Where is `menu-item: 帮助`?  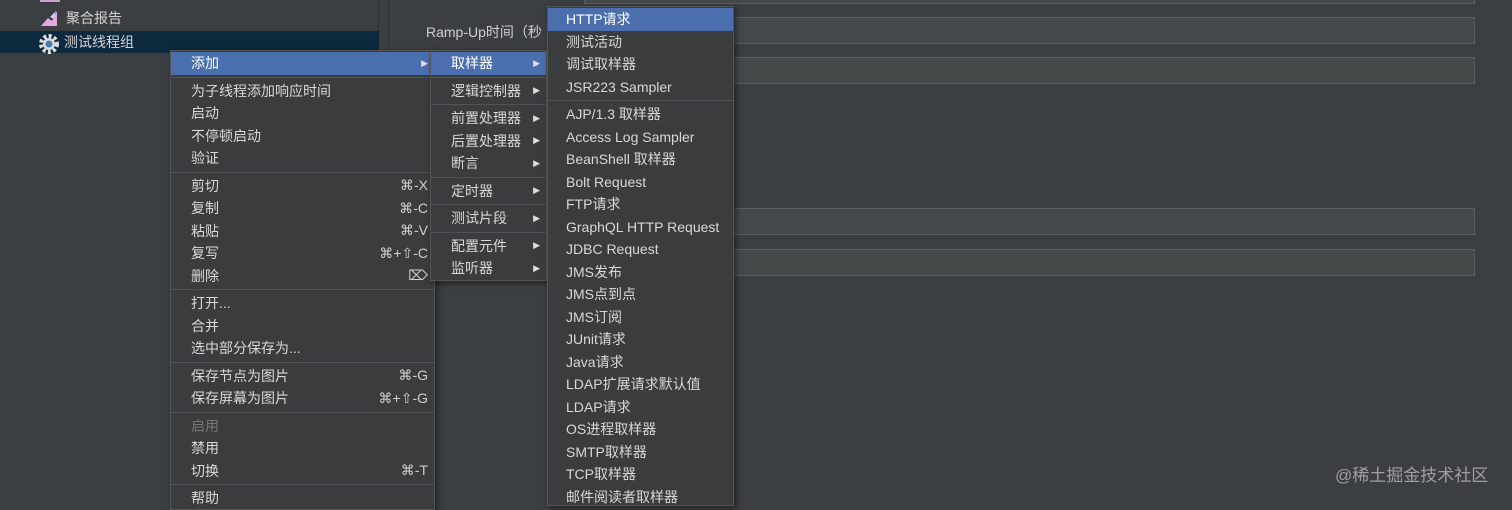 menu-item: 帮助 is located at coordinates (302, 498).